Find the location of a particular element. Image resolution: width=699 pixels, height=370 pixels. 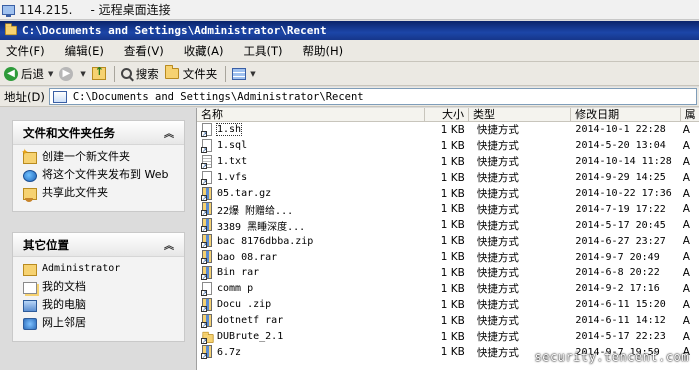

share-folder-icon is located at coordinates (30, 195).